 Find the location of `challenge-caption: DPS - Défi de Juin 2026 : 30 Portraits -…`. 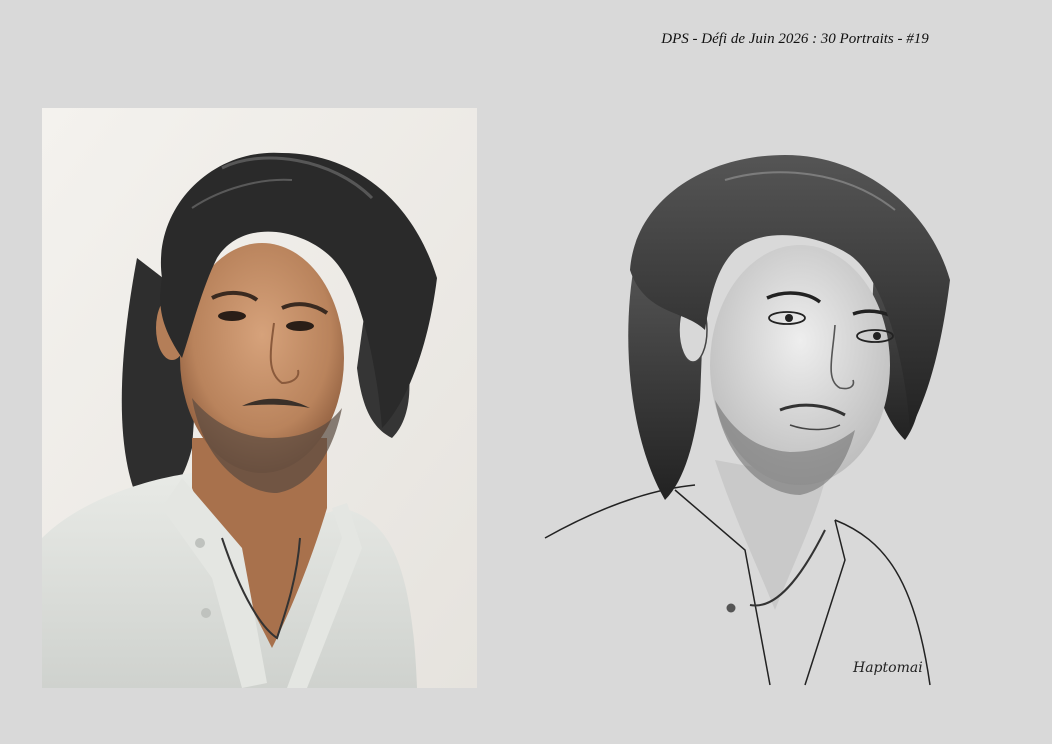

challenge-caption: DPS - Défi de Juin 2026 : 30 Portraits -… is located at coordinates (795, 39).